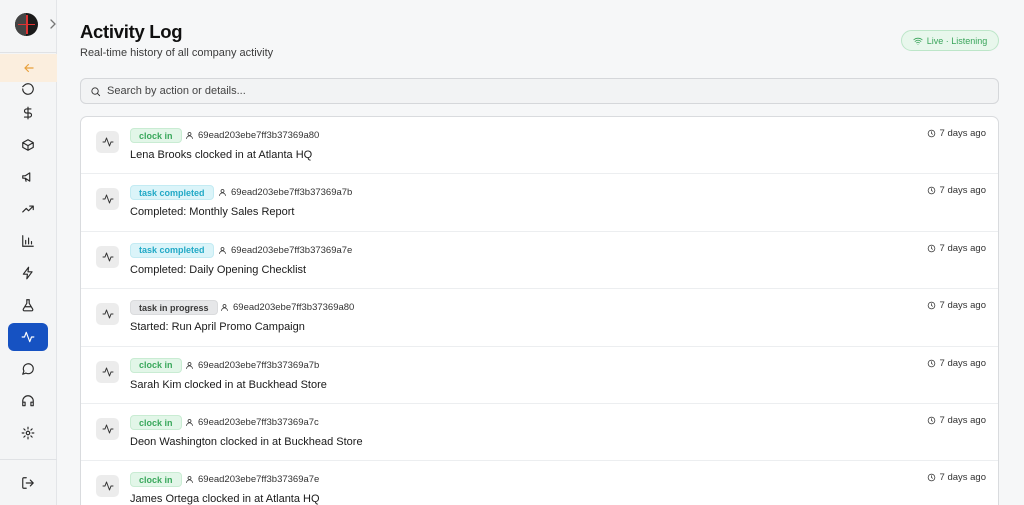  I want to click on zap-icon, so click(27, 273).